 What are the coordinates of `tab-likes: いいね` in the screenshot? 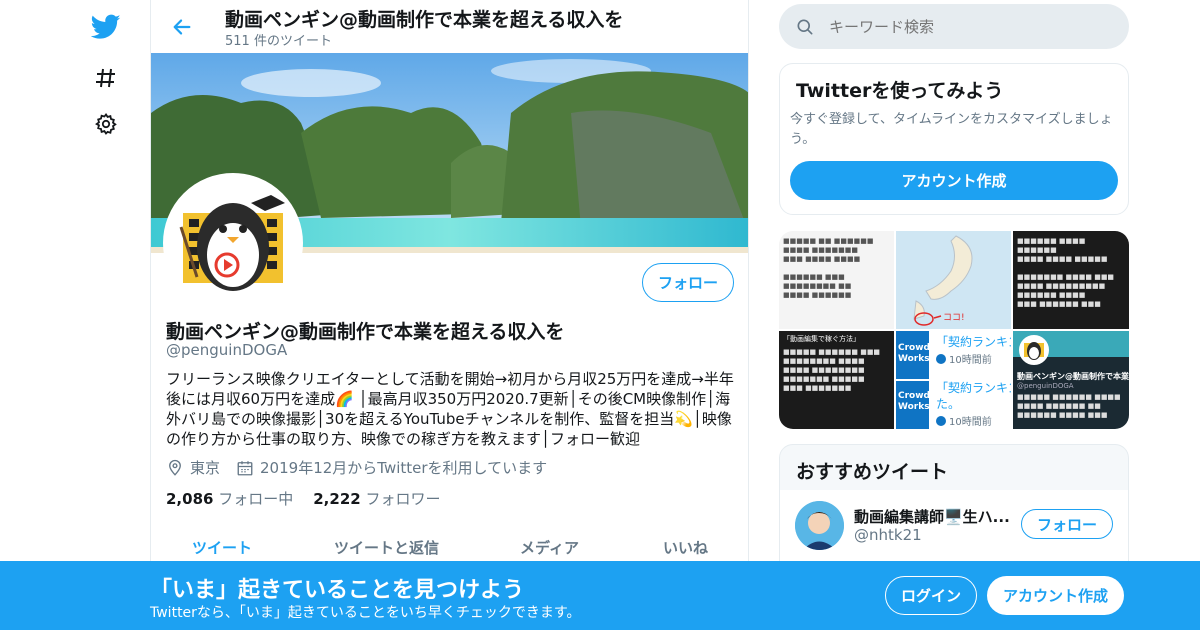 It's located at (685, 547).